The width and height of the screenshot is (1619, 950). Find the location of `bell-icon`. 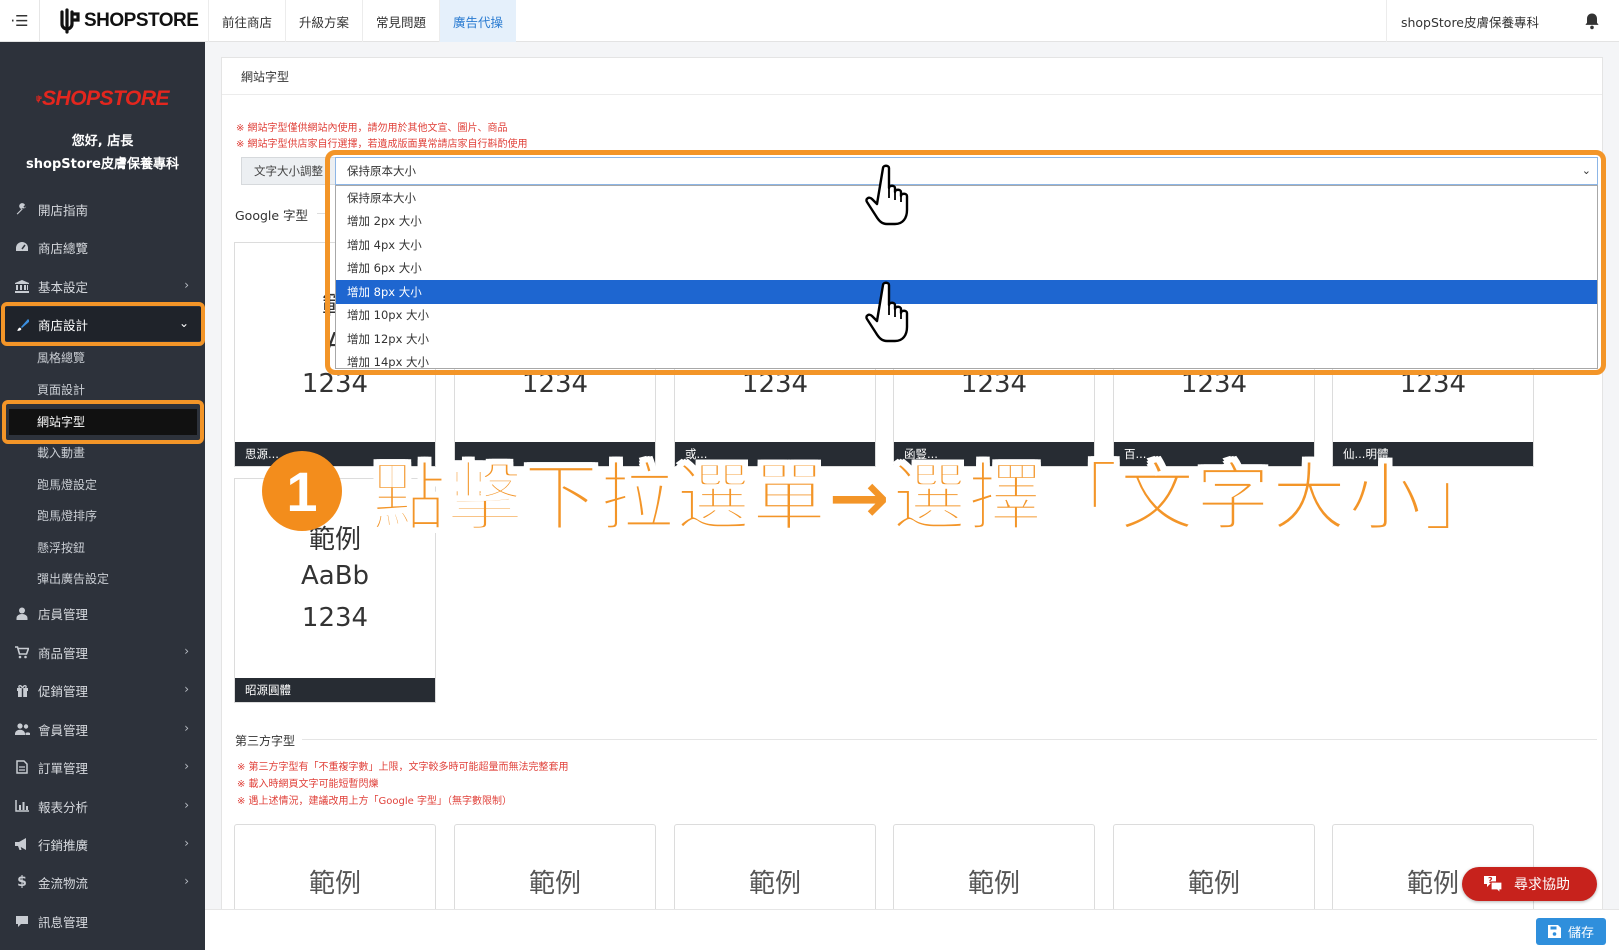

bell-icon is located at coordinates (1592, 21).